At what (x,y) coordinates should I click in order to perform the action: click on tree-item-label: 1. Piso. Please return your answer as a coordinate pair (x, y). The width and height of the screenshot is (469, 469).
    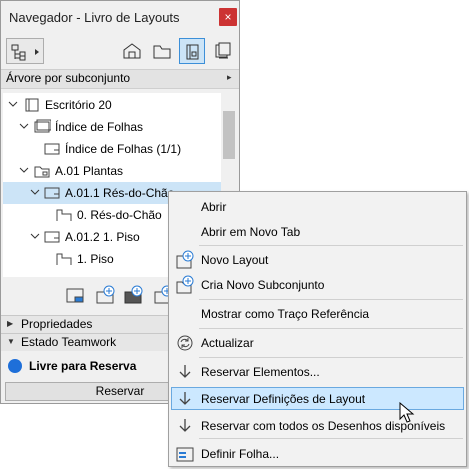
    Looking at the image, I should click on (95, 259).